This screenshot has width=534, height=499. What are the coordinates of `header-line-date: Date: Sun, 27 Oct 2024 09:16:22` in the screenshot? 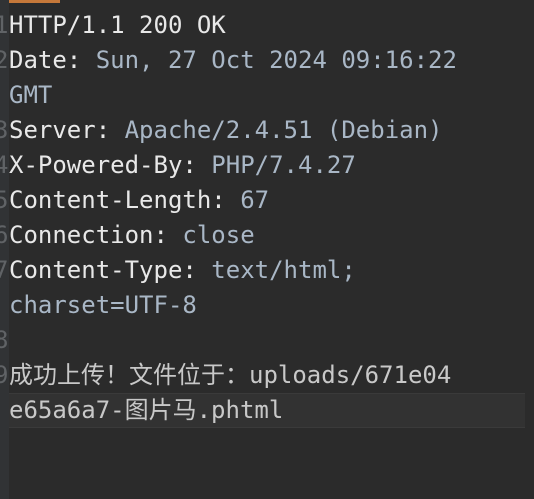 It's located at (271, 60).